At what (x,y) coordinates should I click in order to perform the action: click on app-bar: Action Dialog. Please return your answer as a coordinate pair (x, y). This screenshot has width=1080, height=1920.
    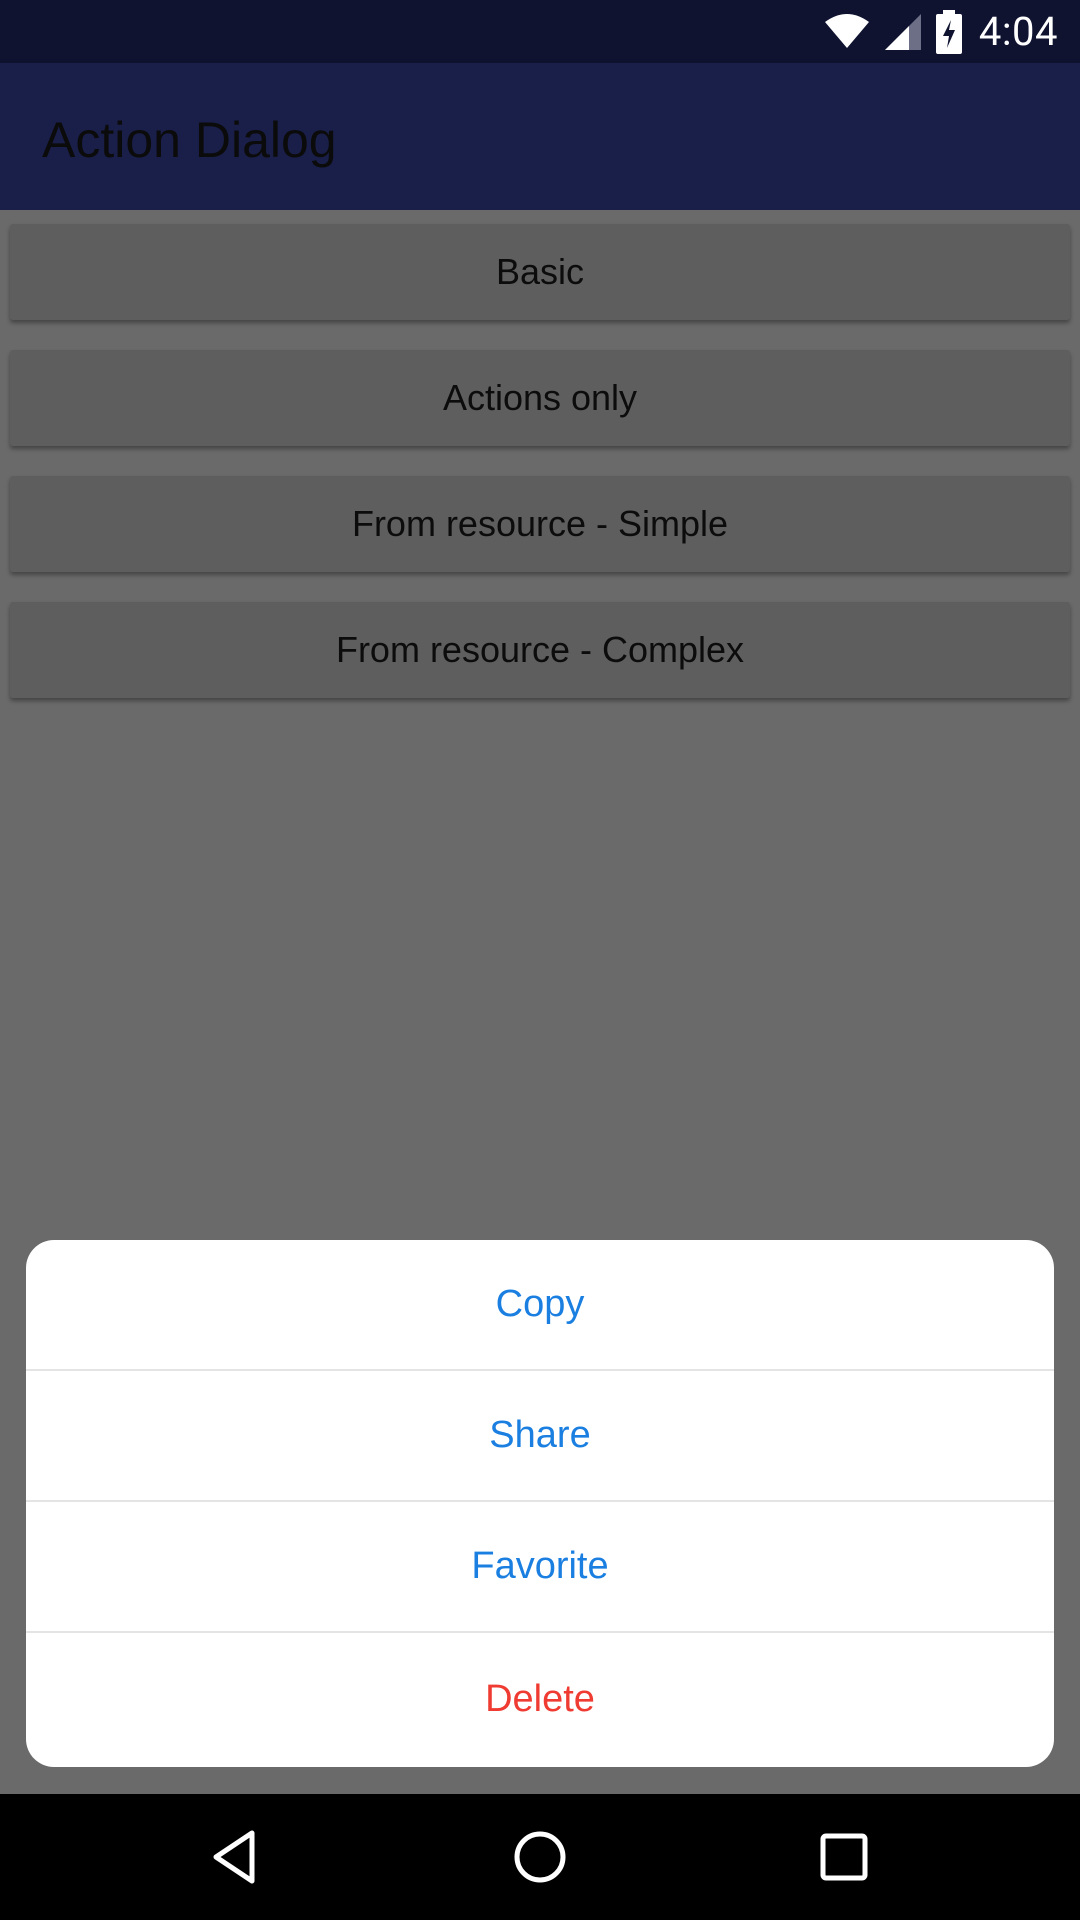
    Looking at the image, I should click on (540, 136).